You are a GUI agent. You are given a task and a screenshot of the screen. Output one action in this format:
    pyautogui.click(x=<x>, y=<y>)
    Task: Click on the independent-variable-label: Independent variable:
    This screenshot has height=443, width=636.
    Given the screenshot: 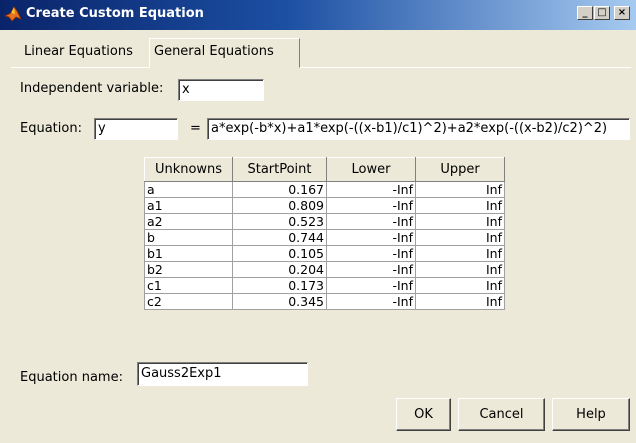 What is the action you would take?
    pyautogui.click(x=92, y=88)
    